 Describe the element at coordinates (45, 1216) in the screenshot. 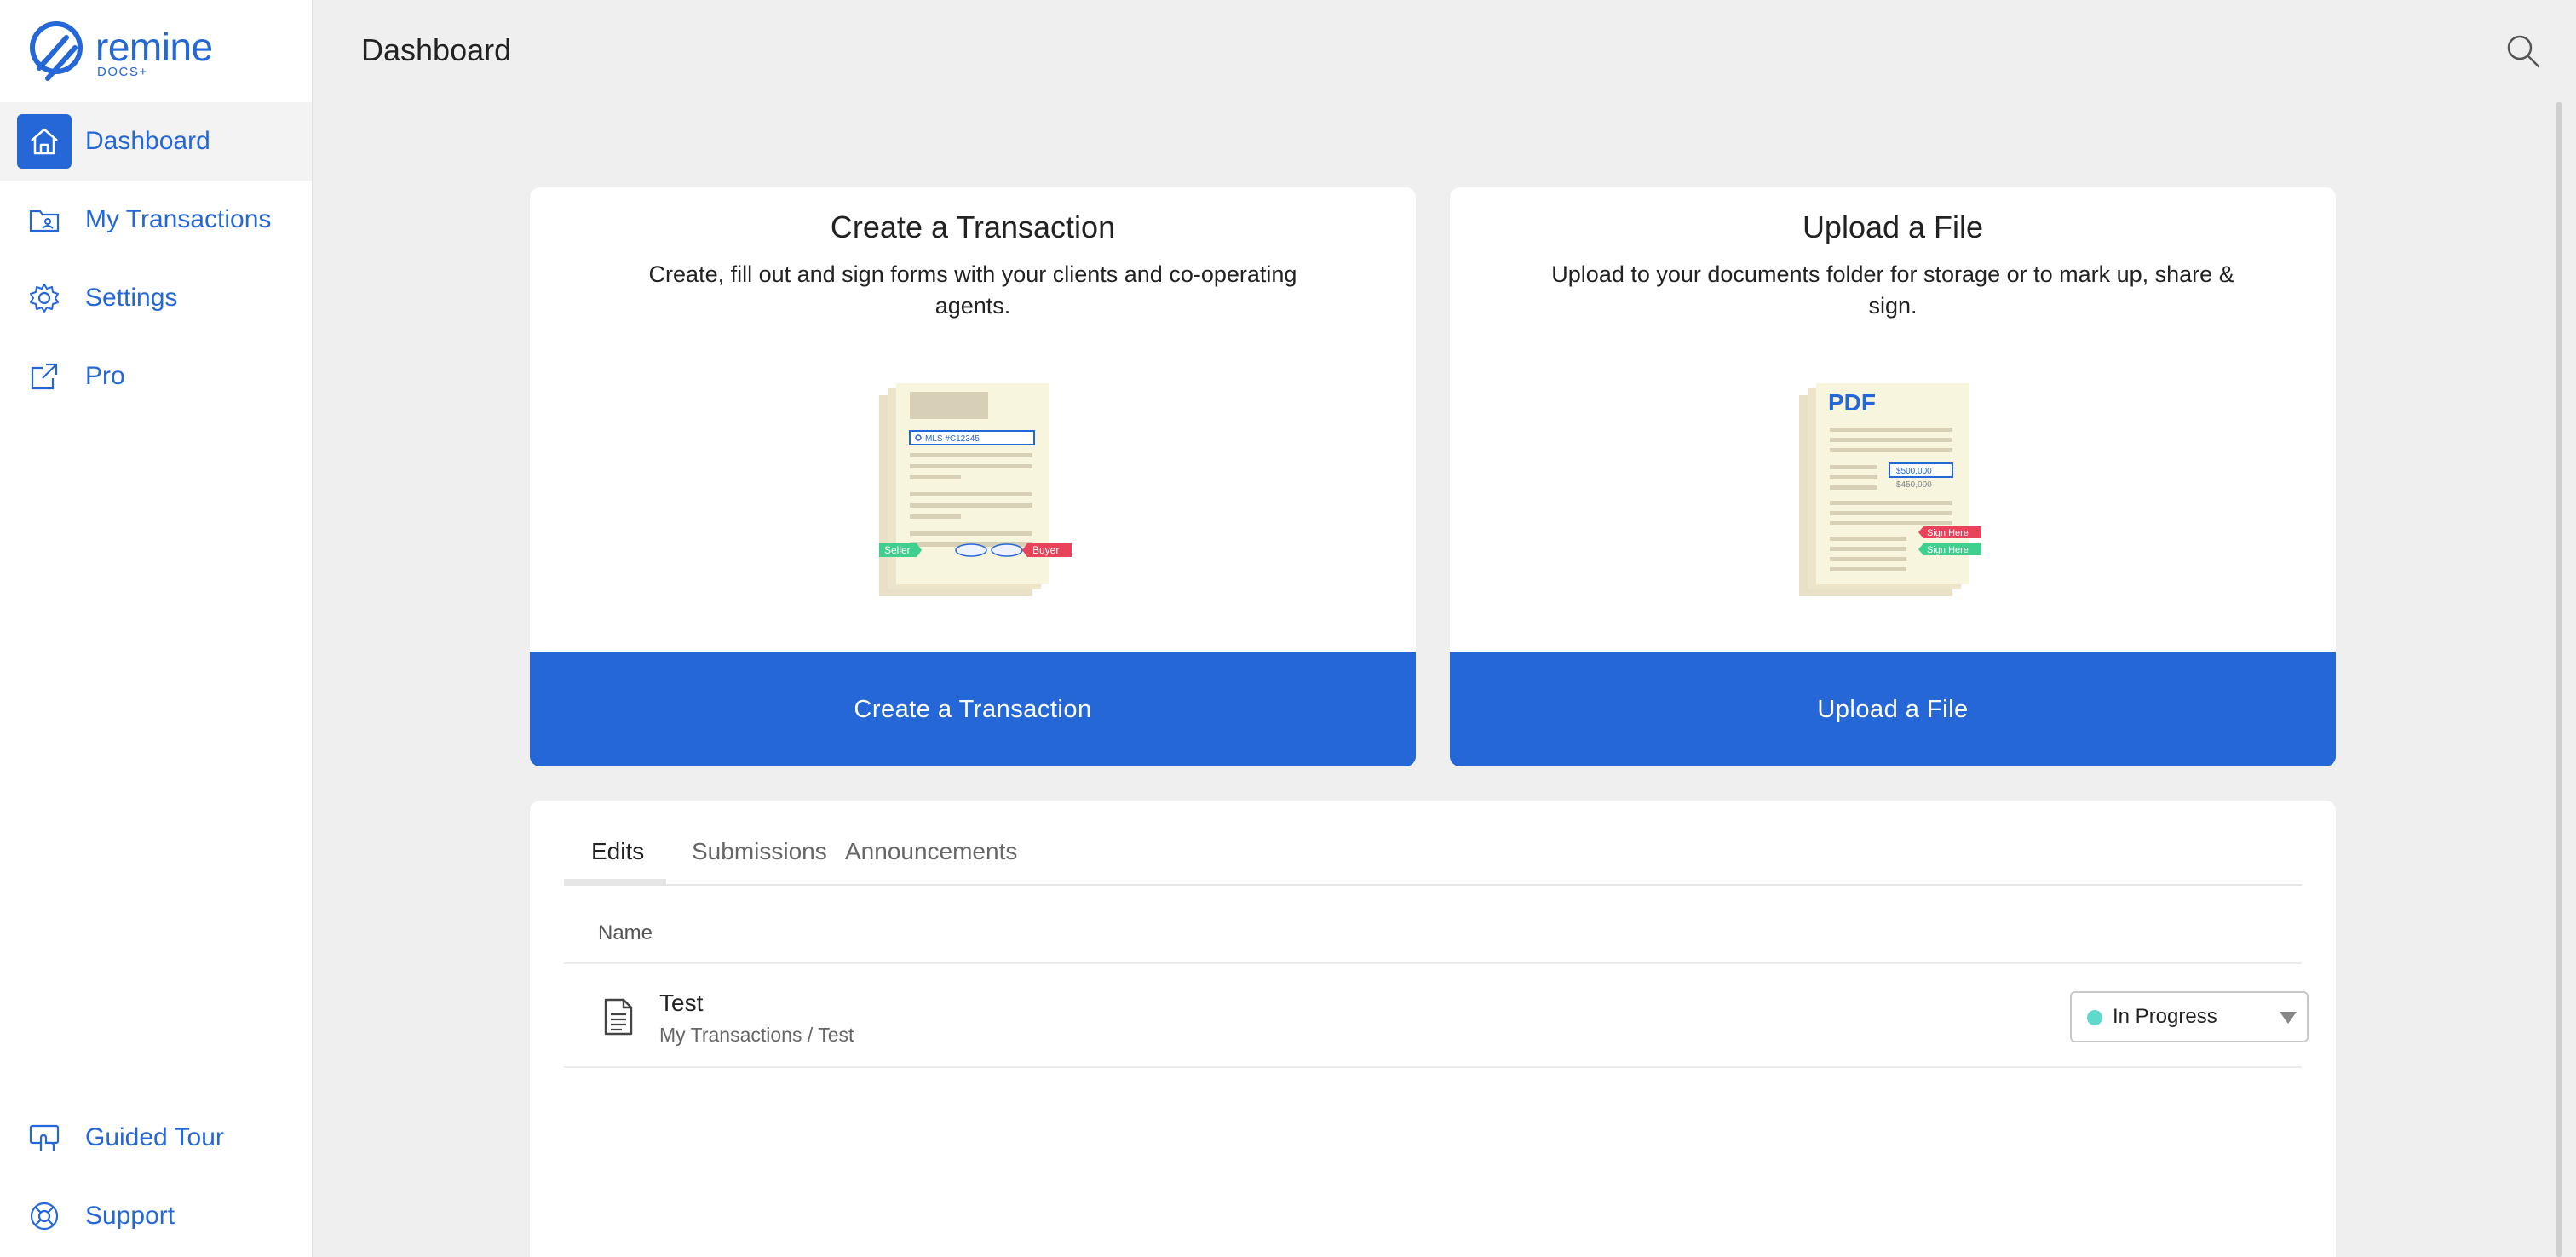

I see `lifebuoy-icon` at that location.